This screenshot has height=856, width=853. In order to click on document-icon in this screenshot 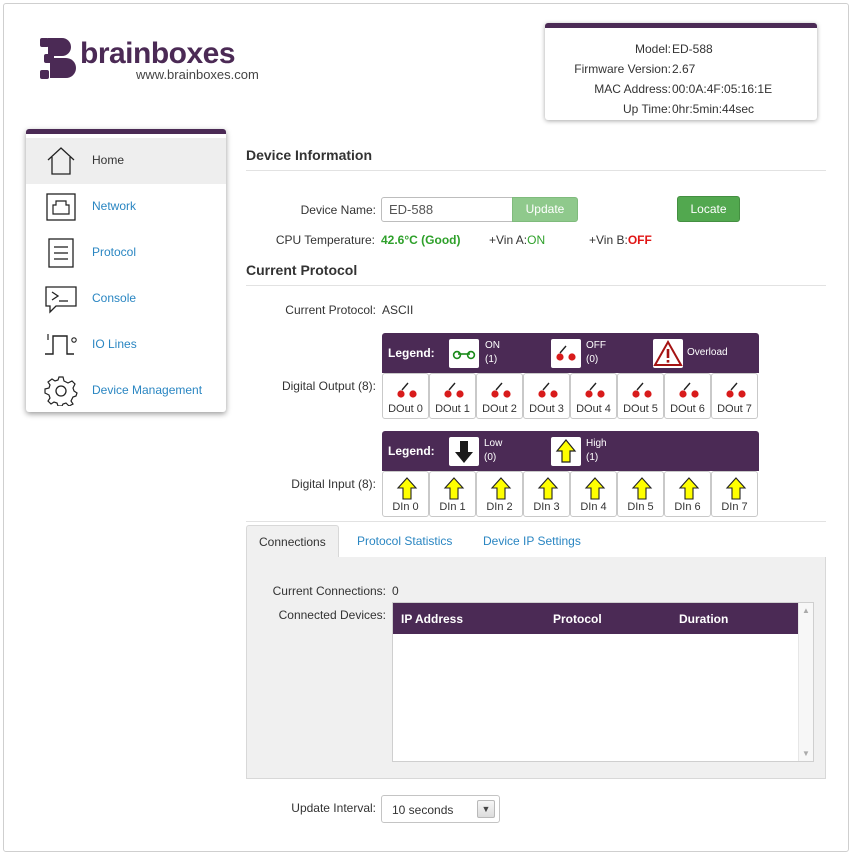, I will do `click(61, 253)`.